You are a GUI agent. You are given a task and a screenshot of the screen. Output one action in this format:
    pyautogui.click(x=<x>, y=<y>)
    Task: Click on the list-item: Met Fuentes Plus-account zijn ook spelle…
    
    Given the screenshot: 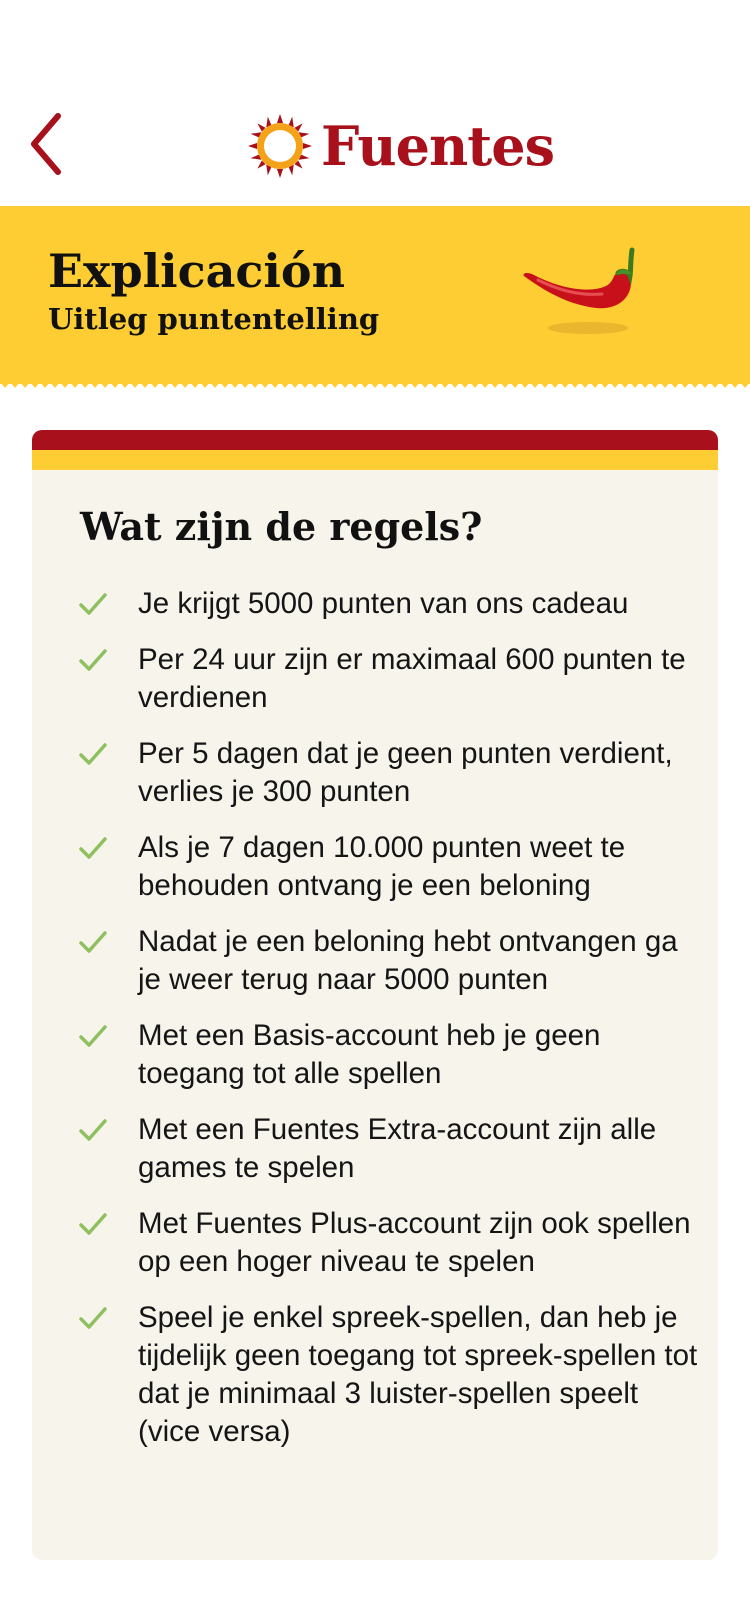 What is the action you would take?
    pyautogui.click(x=375, y=1243)
    